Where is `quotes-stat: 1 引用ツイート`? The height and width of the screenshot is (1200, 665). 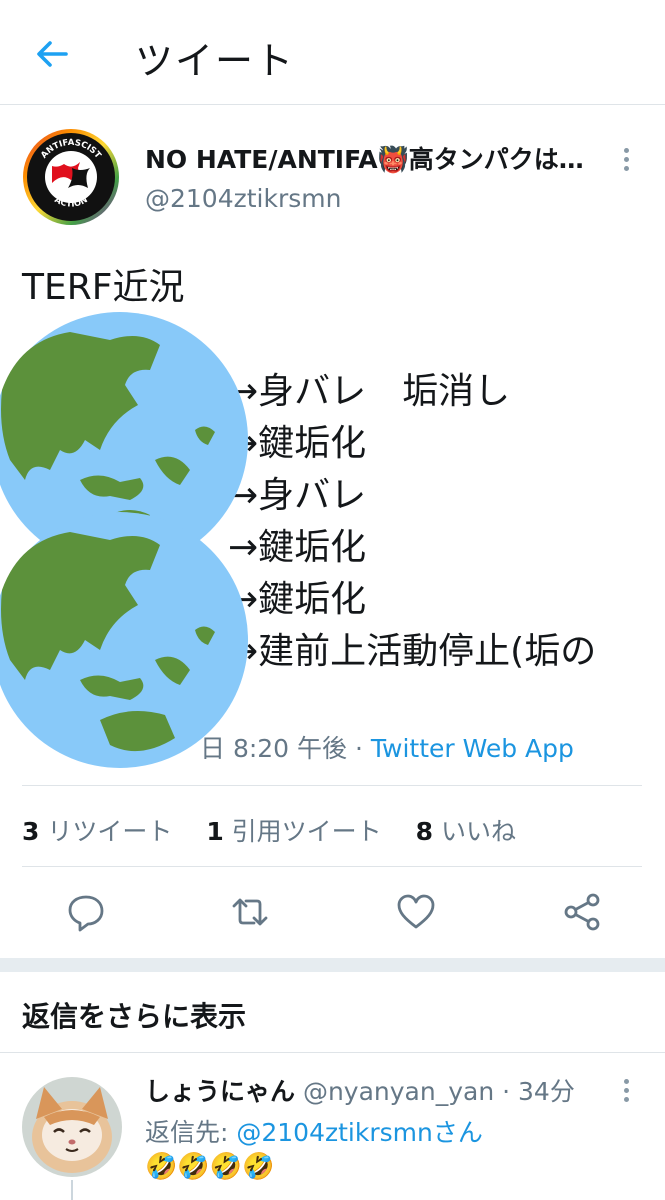
quotes-stat: 1 引用ツイート is located at coordinates (293, 831).